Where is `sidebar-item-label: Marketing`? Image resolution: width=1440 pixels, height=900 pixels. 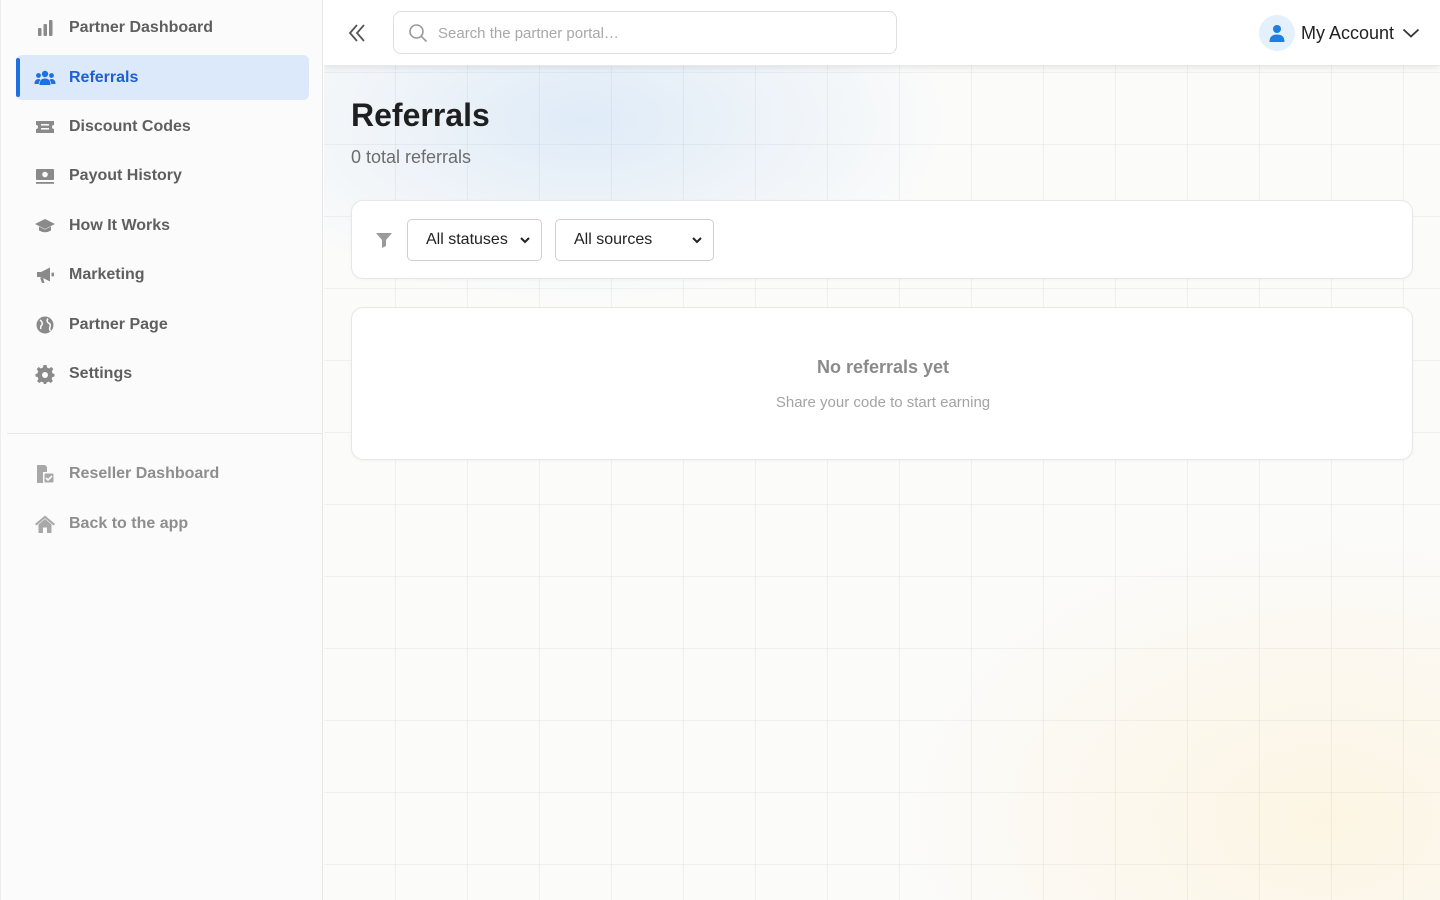
sidebar-item-label: Marketing is located at coordinates (107, 274).